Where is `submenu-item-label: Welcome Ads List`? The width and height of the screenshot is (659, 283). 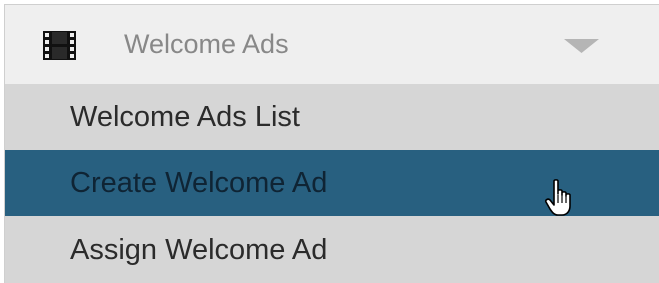 submenu-item-label: Welcome Ads List is located at coordinates (185, 117).